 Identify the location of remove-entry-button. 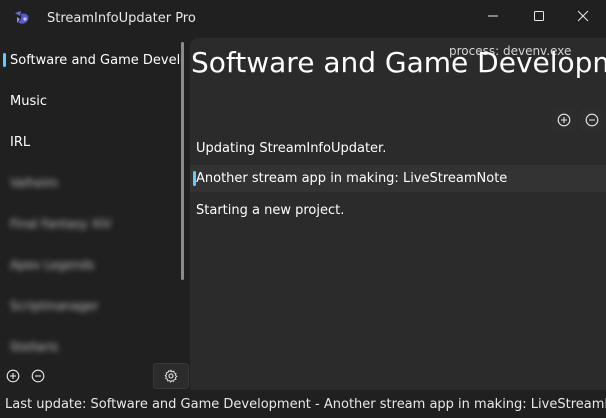
(592, 120).